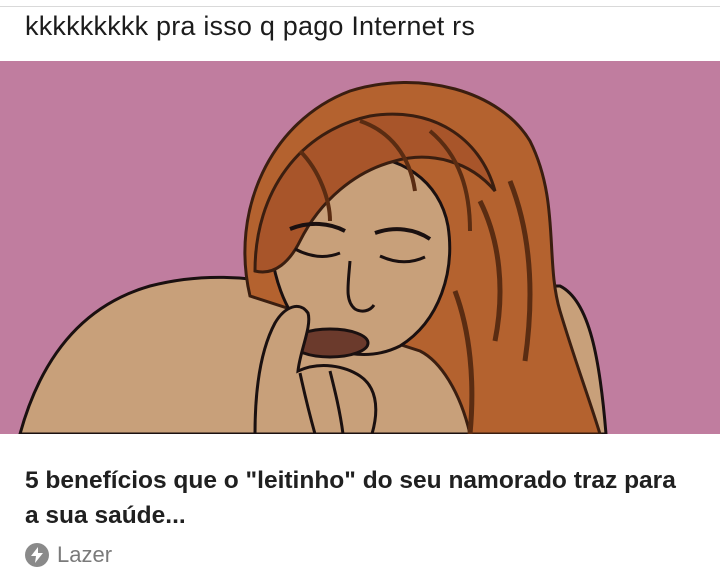 Image resolution: width=720 pixels, height=569 pixels. What do you see at coordinates (85, 554) in the screenshot?
I see `source-label: Lazer` at bounding box center [85, 554].